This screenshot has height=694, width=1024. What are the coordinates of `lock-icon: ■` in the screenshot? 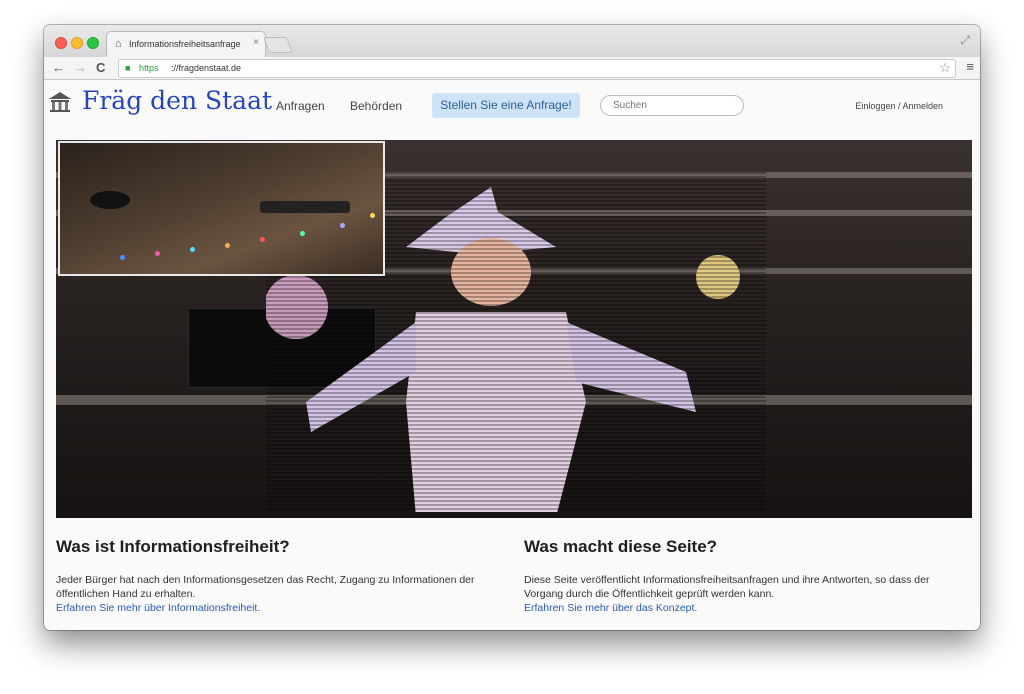 It's located at (128, 68).